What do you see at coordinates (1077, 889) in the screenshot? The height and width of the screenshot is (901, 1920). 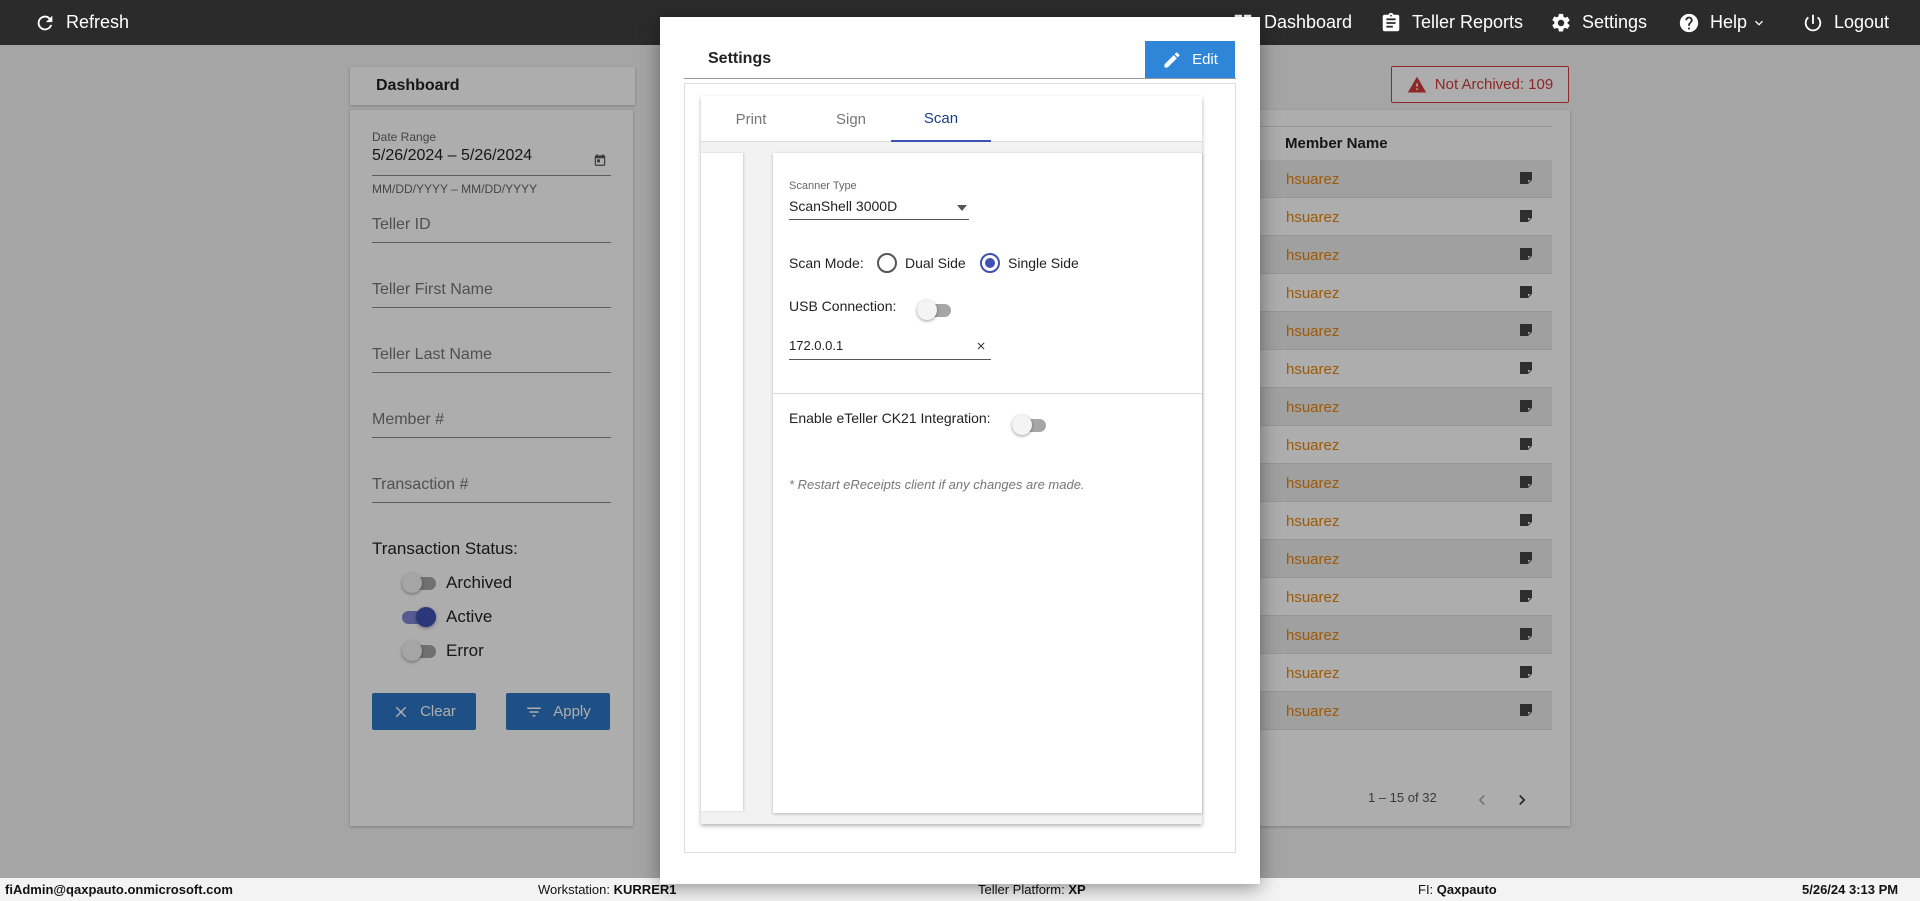 I see `platform-value: XP` at bounding box center [1077, 889].